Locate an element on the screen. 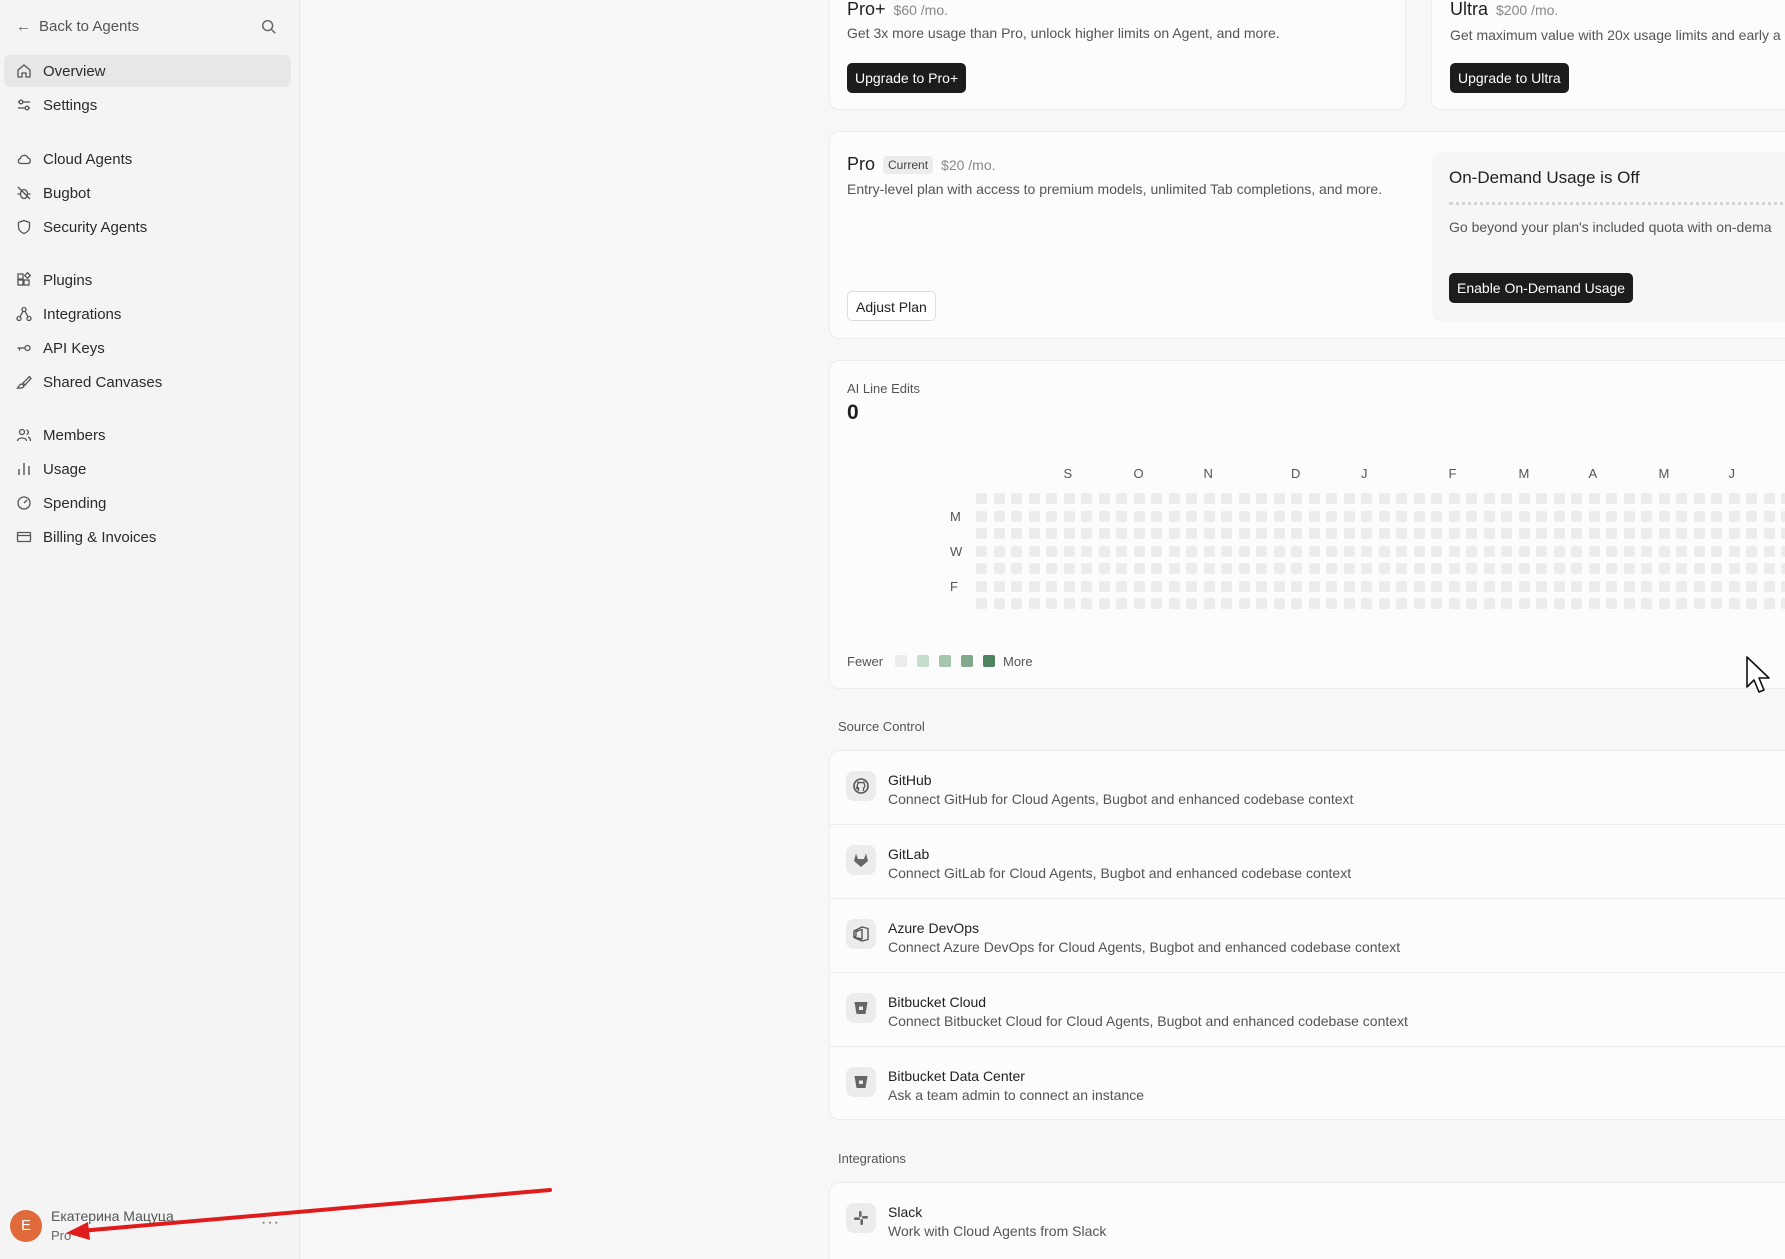 The height and width of the screenshot is (1259, 1785). integration-row-slack: Slack Work with Cloud Agents from Slack is located at coordinates (1307, 1220).